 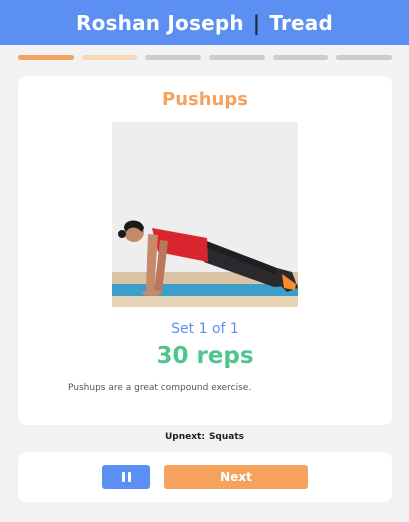 What do you see at coordinates (184, 437) in the screenshot?
I see `up-next-label: Upnext:` at bounding box center [184, 437].